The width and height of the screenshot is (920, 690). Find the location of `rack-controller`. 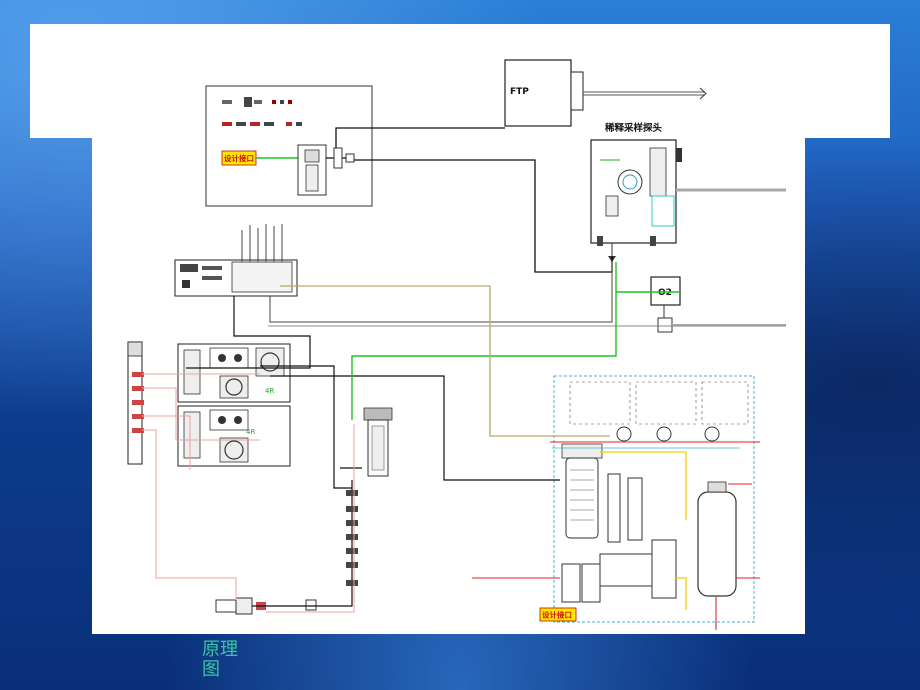

rack-controller is located at coordinates (236, 260).